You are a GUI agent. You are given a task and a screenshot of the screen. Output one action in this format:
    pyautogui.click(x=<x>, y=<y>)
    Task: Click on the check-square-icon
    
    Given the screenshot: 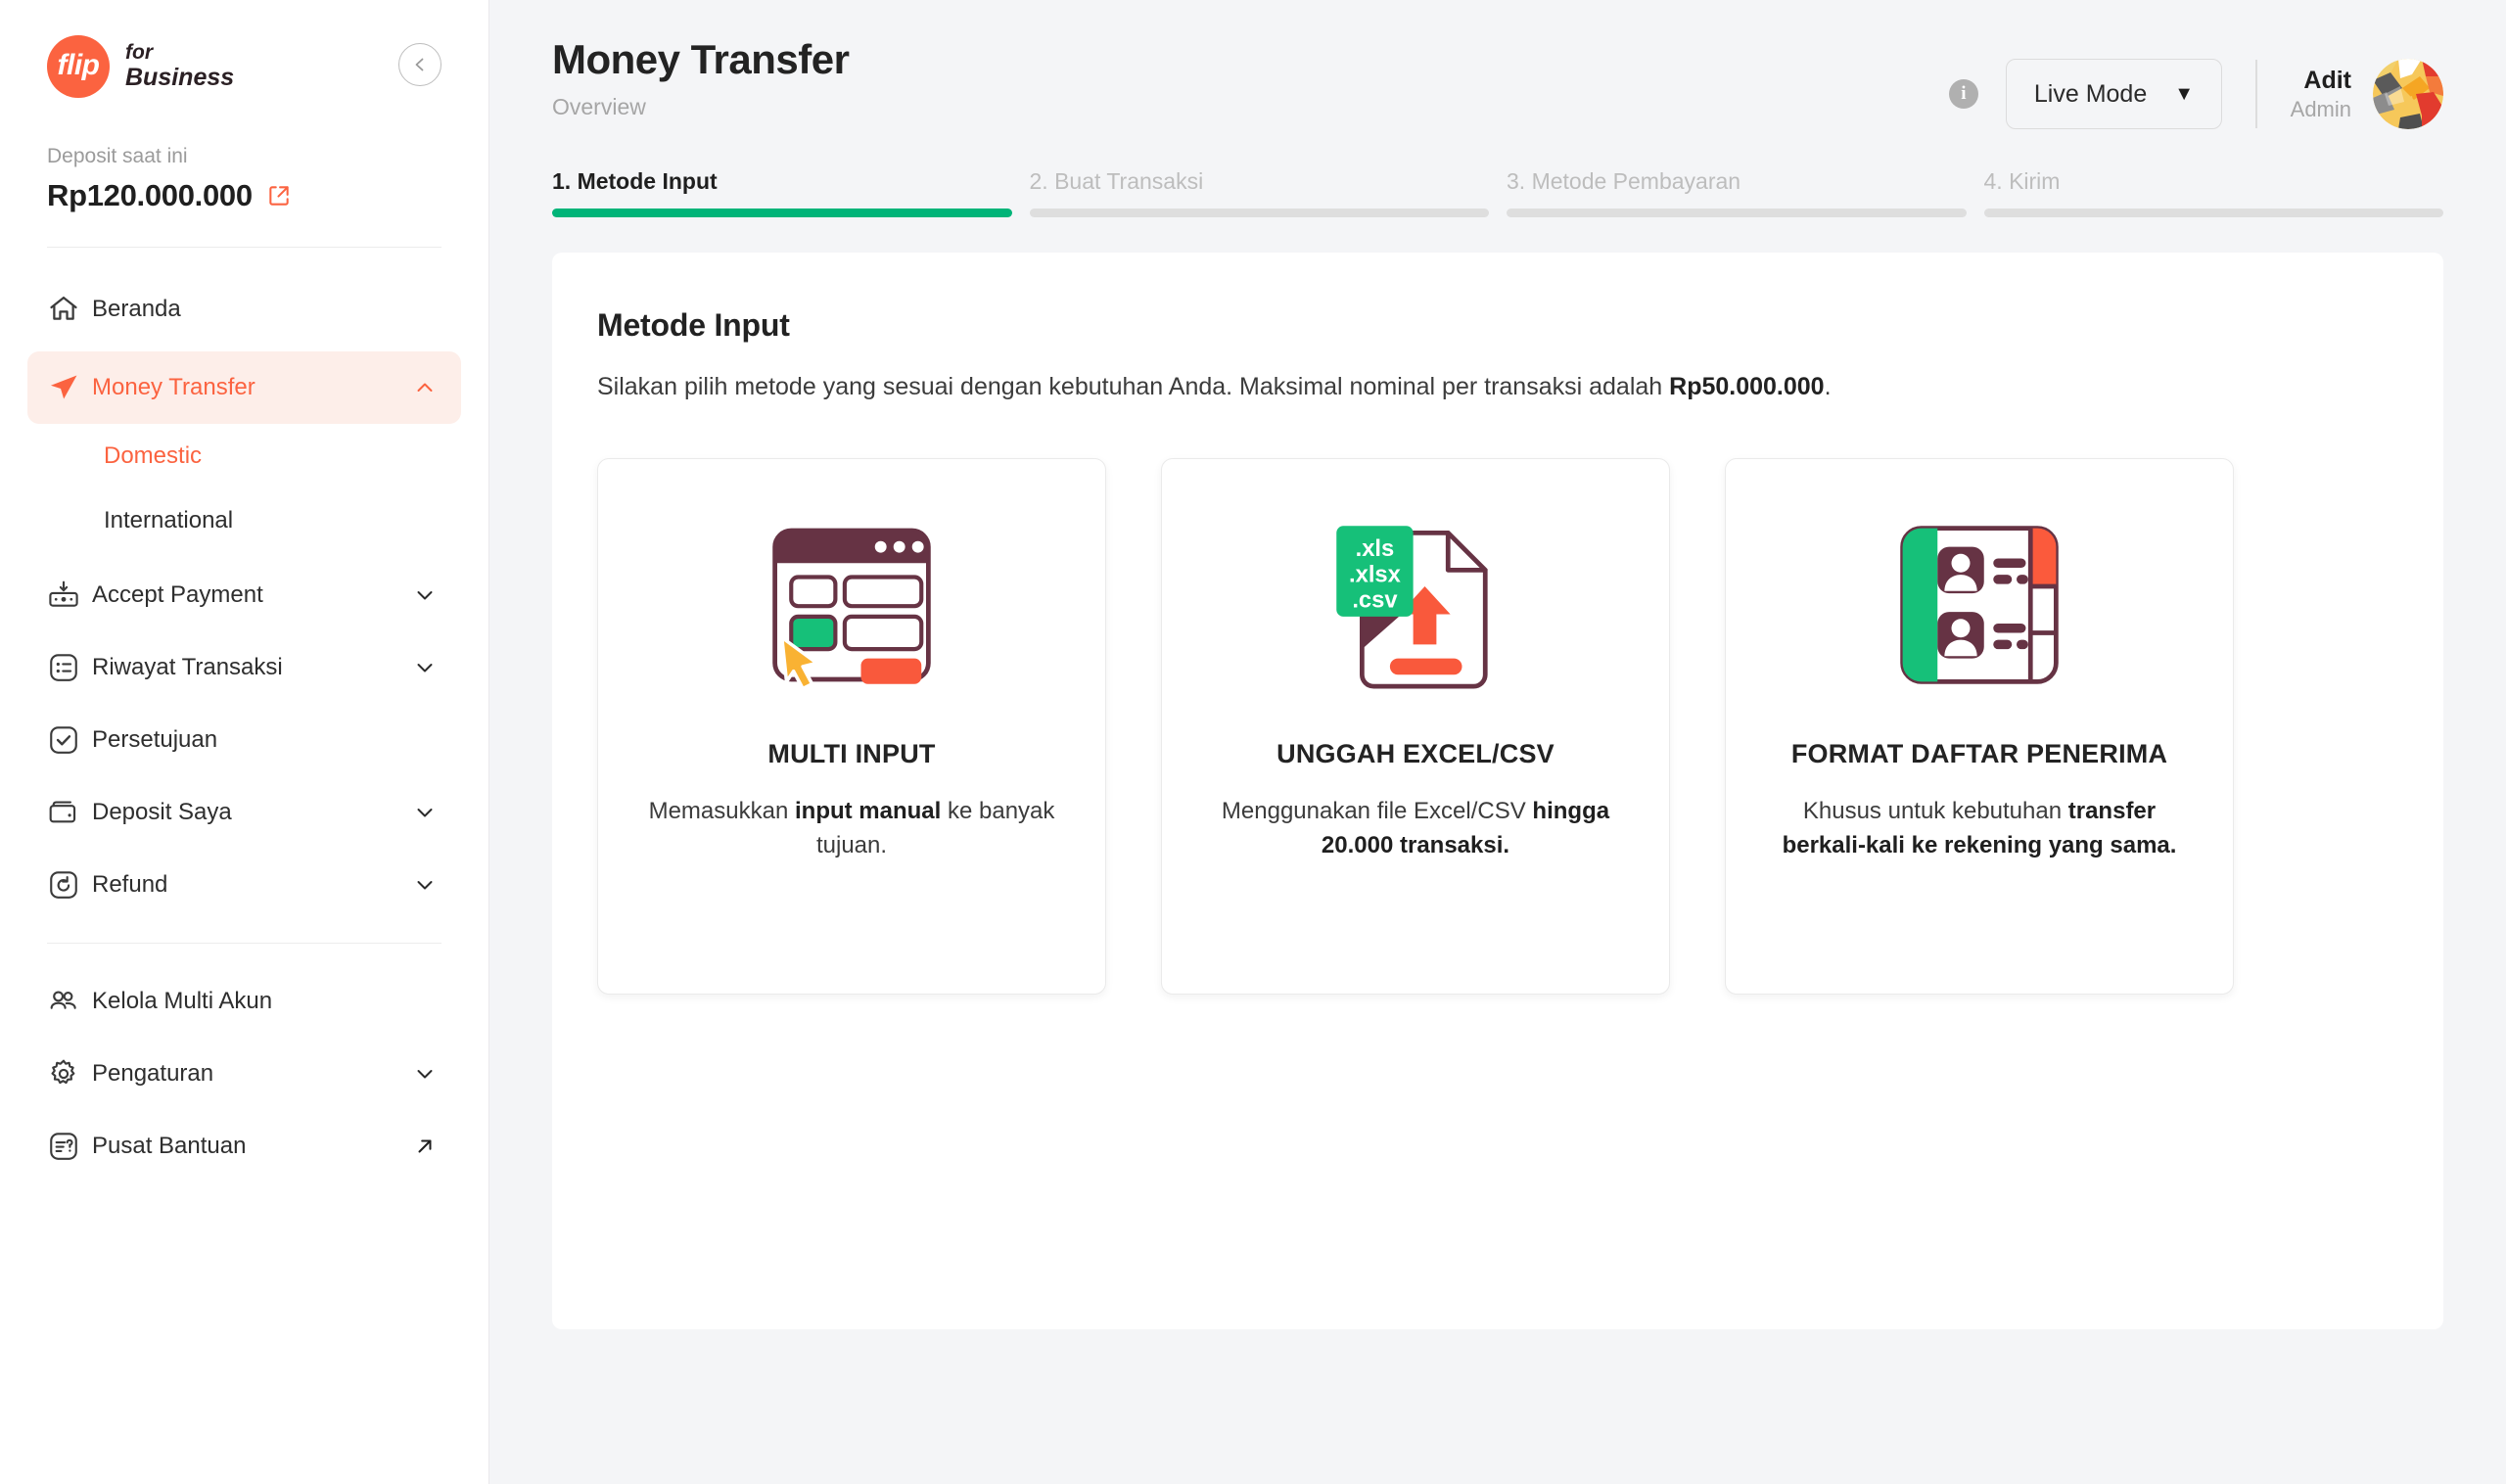 What is the action you would take?
    pyautogui.click(x=69, y=740)
    